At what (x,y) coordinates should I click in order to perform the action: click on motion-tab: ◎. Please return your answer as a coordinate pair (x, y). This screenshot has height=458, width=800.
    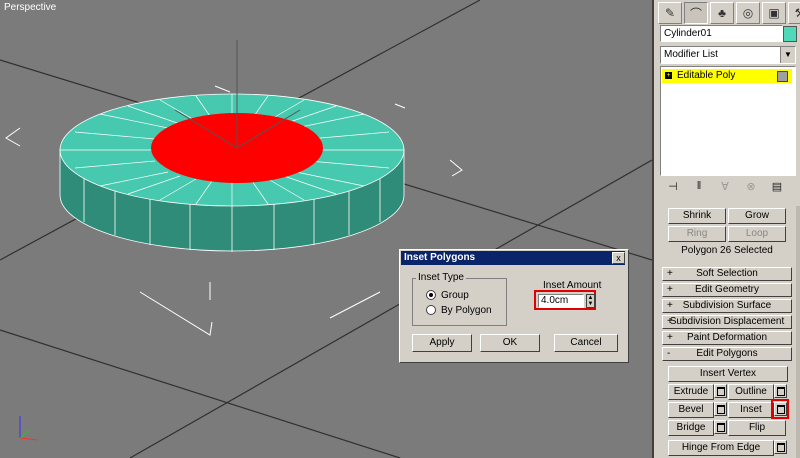
    Looking at the image, I should click on (748, 13).